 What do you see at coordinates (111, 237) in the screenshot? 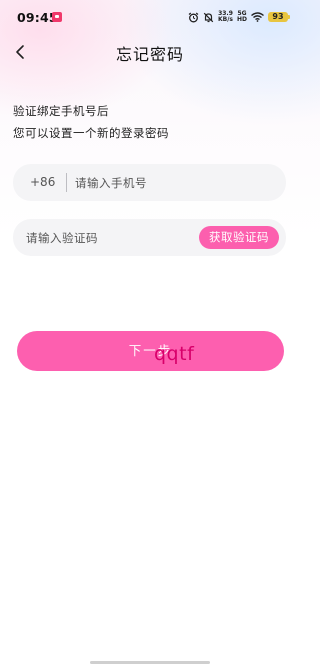
I see `verification-code-input` at bounding box center [111, 237].